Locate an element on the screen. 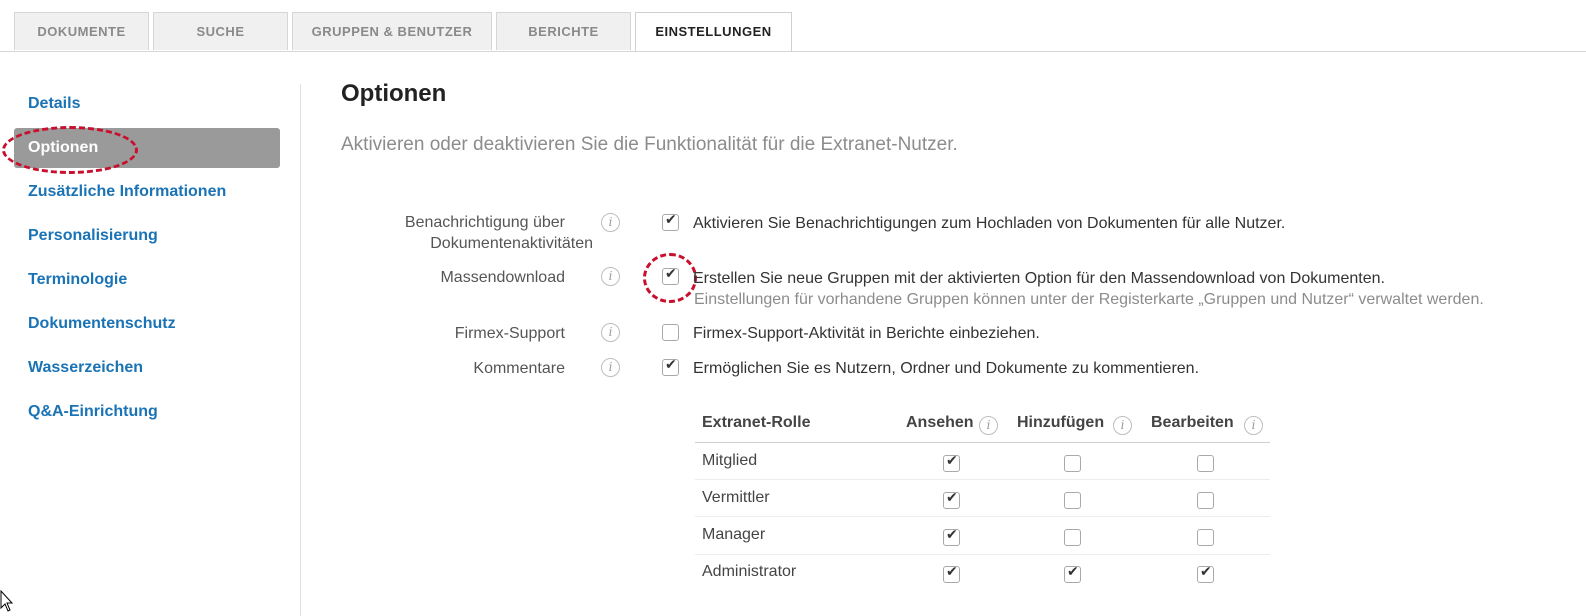  checkbox-vermittler-ansehen: ✔ is located at coordinates (951, 499).